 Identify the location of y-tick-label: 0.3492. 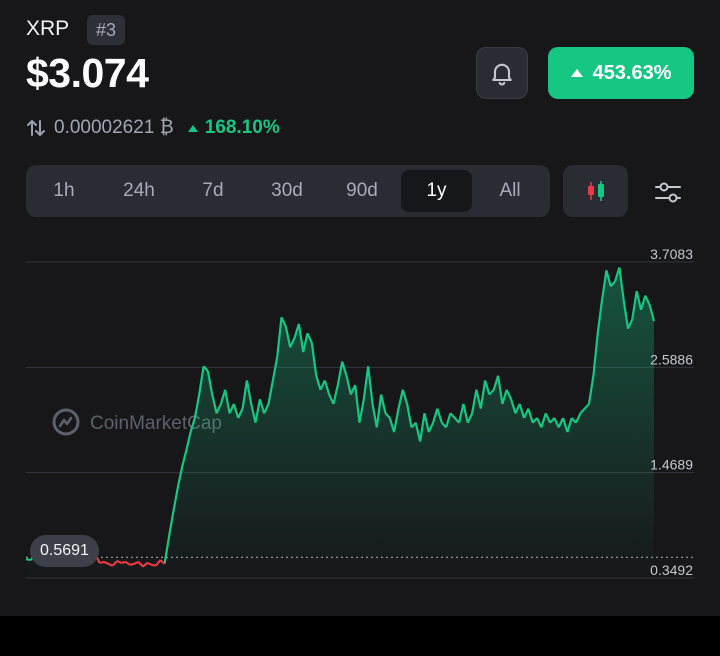
(671, 570).